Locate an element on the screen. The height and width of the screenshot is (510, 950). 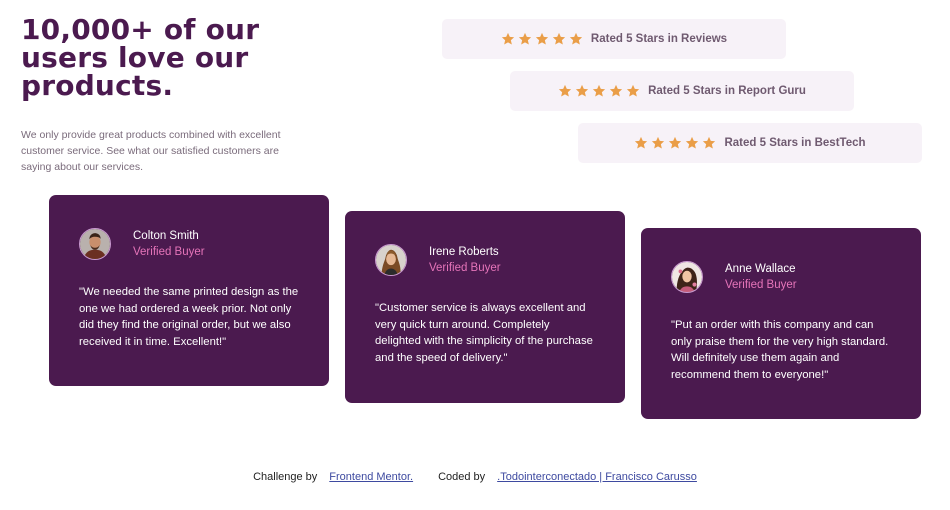
challenge-prefix: Challenge by is located at coordinates (285, 477).